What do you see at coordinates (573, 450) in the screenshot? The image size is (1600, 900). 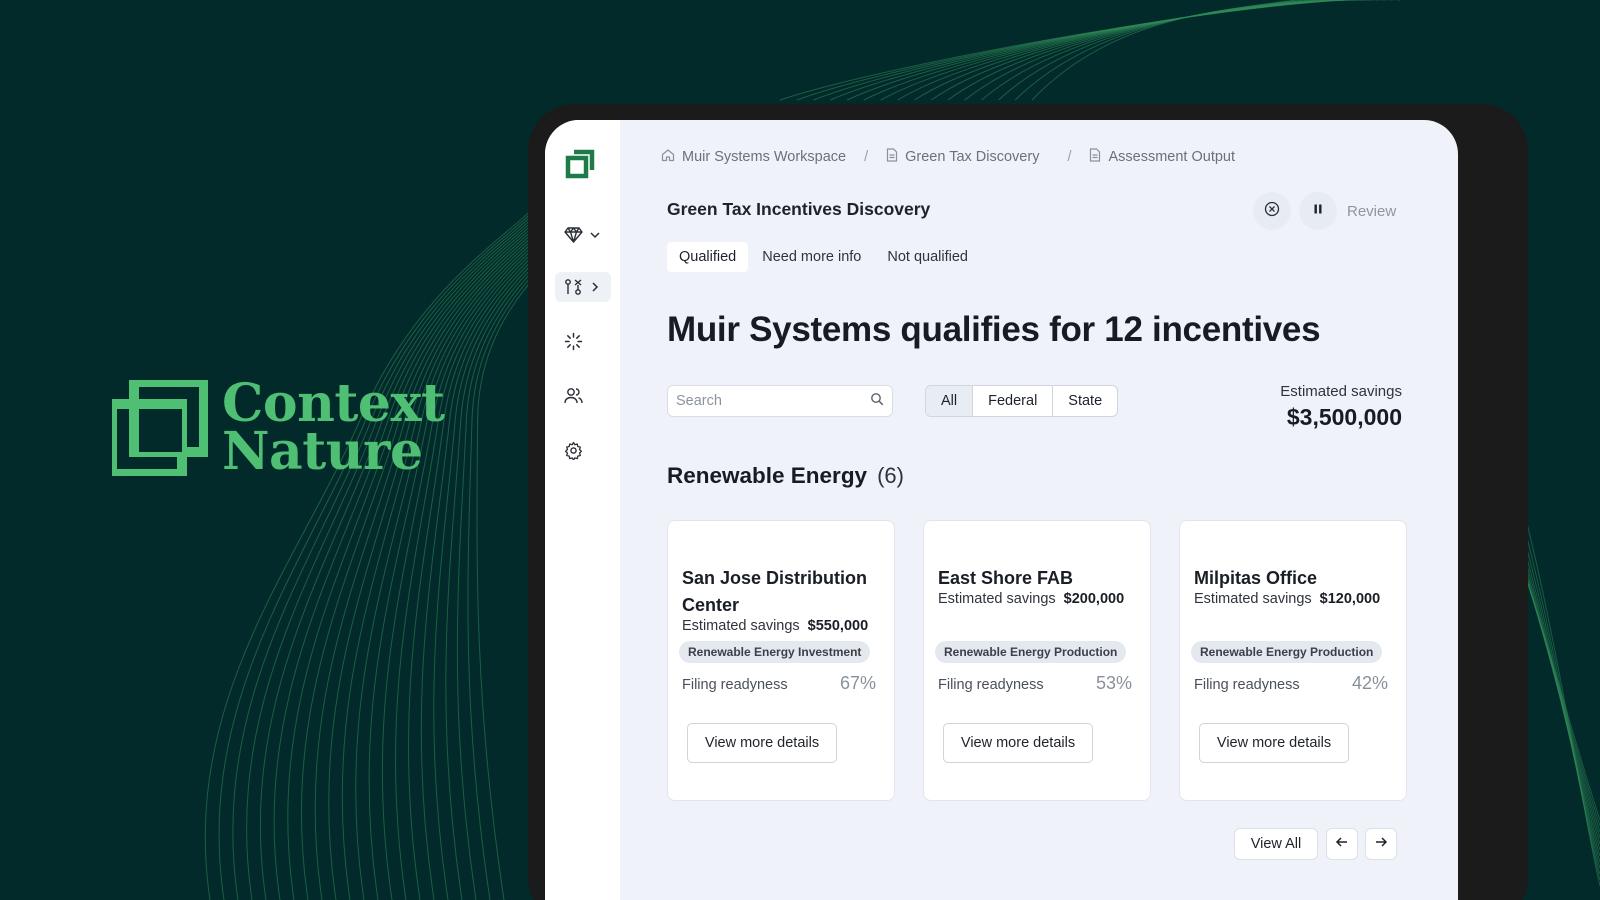 I see `gear-icon` at bounding box center [573, 450].